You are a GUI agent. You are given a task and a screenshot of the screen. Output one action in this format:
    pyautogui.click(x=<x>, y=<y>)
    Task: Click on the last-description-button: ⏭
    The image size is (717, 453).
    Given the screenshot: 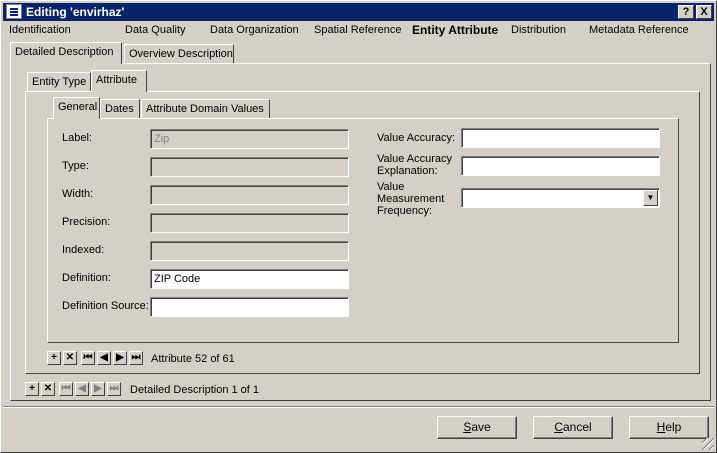 What is the action you would take?
    pyautogui.click(x=114, y=389)
    